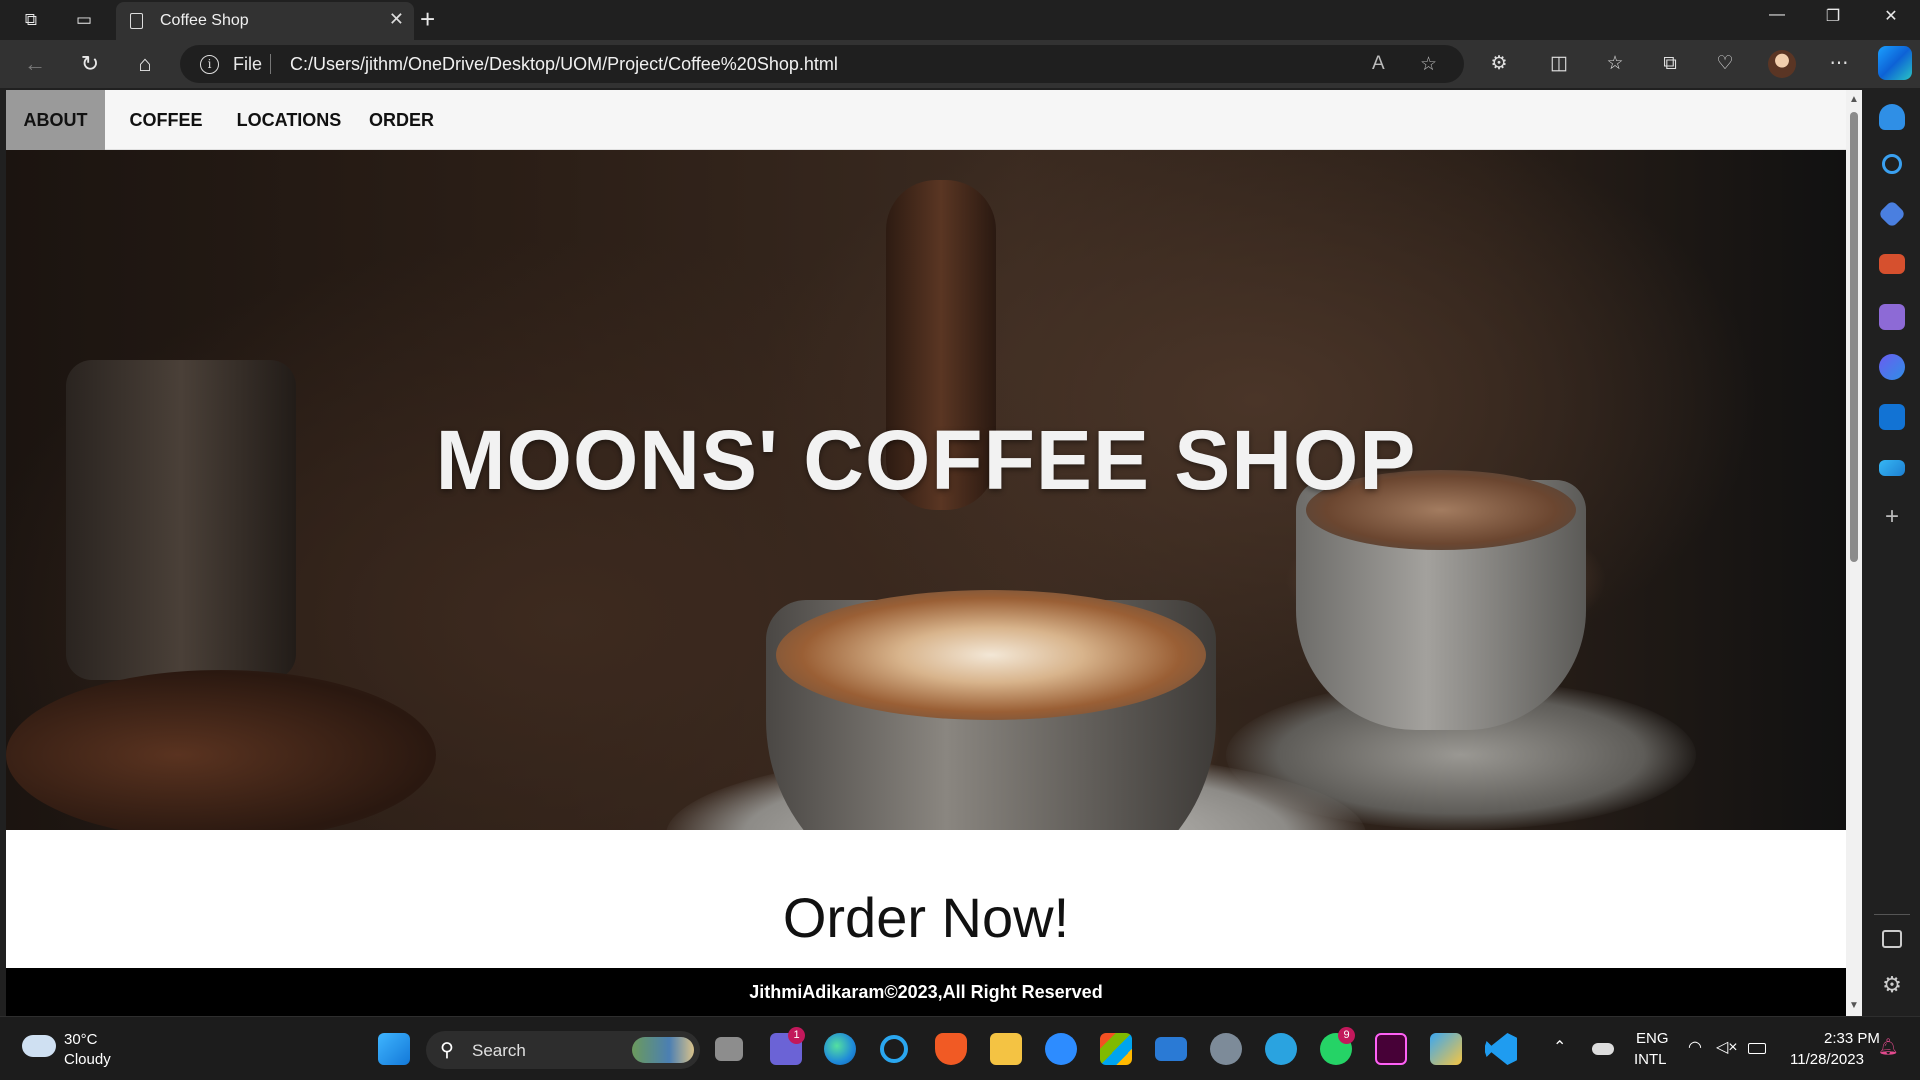 The height and width of the screenshot is (1080, 1920). I want to click on search-label: Search, so click(499, 1050).